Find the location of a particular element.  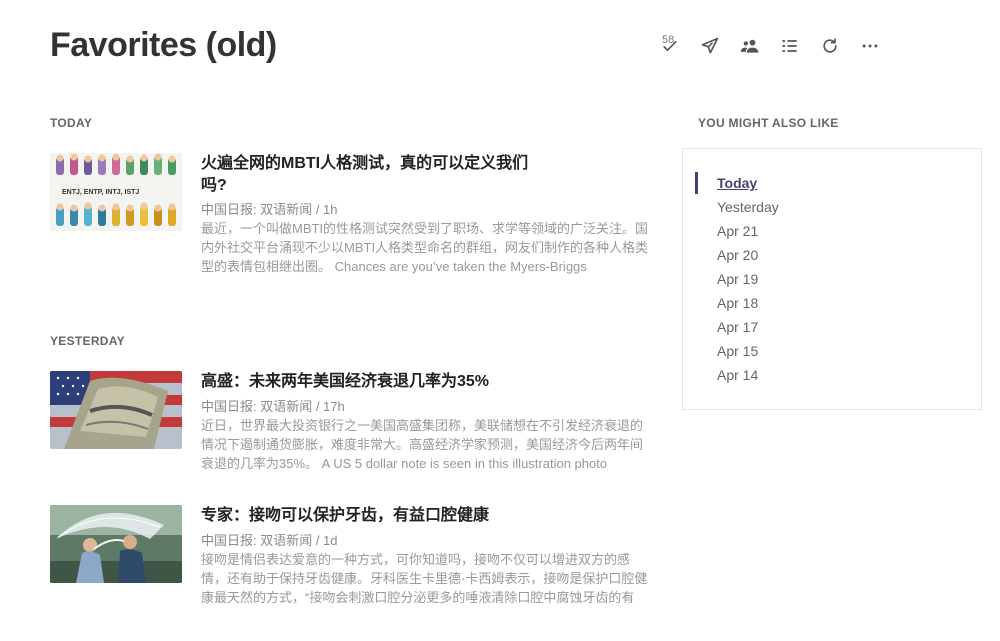

date-link-apr-21: Apr 21 is located at coordinates (830, 231).